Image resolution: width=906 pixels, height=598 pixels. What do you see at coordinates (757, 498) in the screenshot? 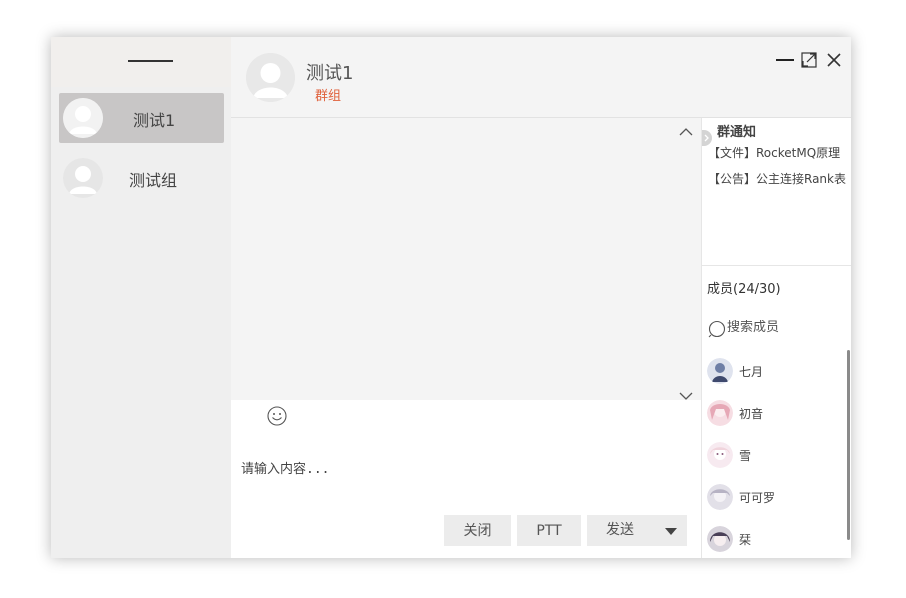
I see `member-name: 可可罗` at bounding box center [757, 498].